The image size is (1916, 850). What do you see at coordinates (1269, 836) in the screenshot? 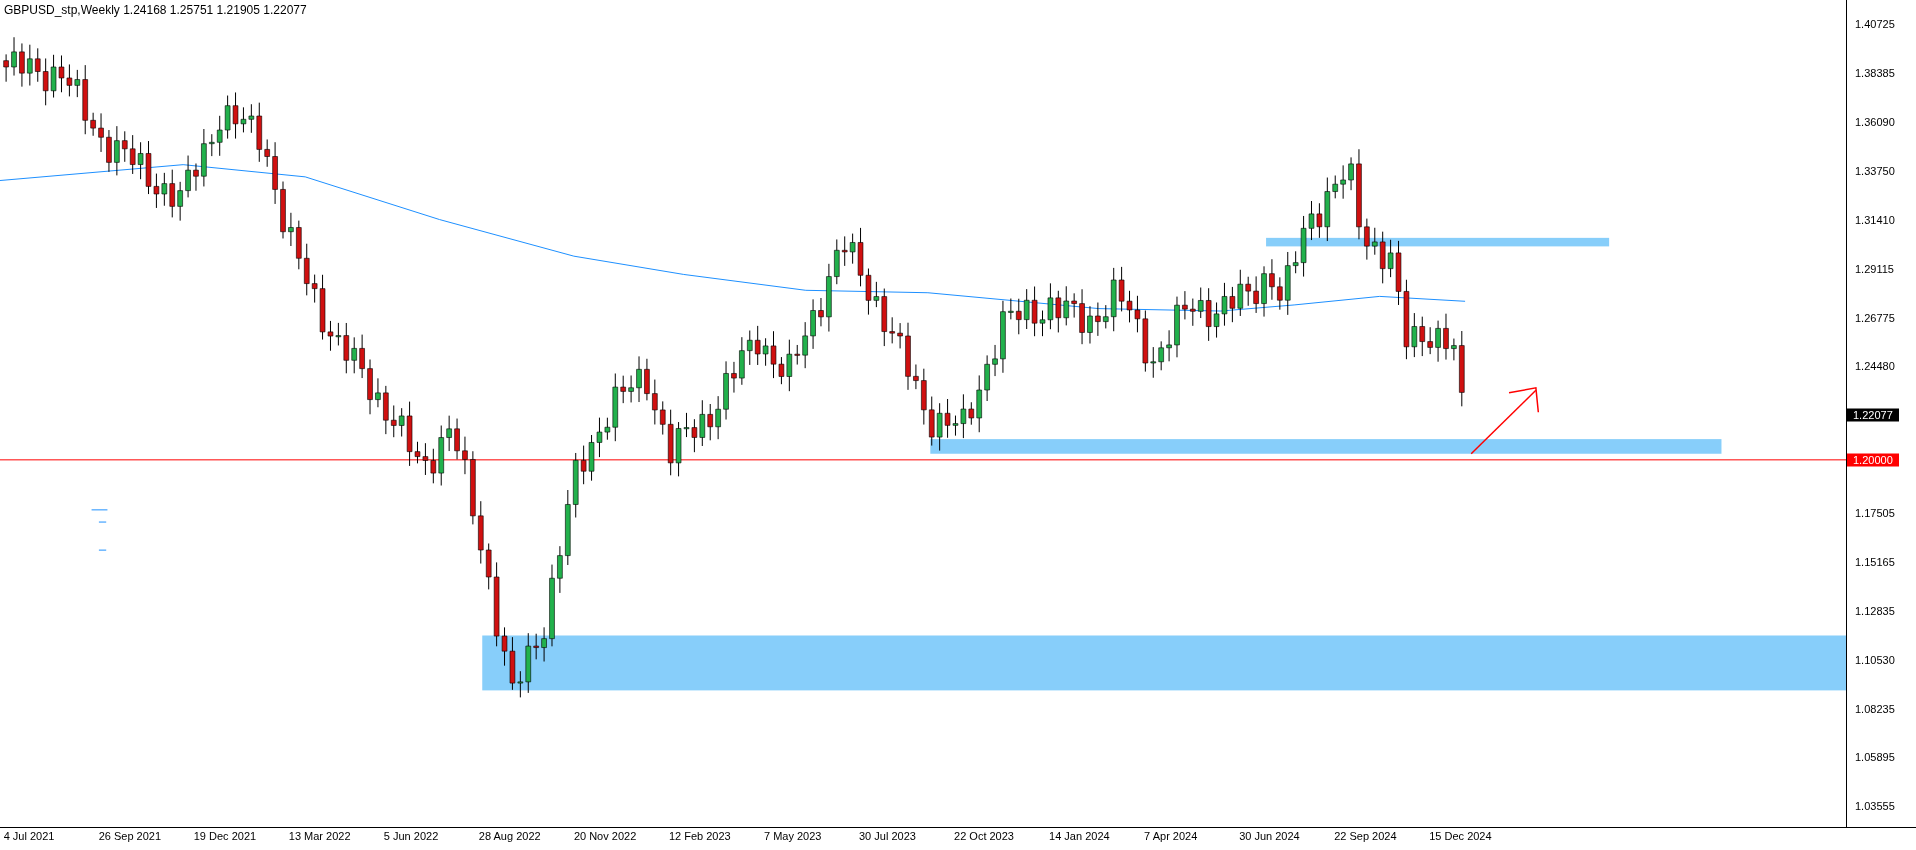
I see `date-label: 30 Jun 2024` at bounding box center [1269, 836].